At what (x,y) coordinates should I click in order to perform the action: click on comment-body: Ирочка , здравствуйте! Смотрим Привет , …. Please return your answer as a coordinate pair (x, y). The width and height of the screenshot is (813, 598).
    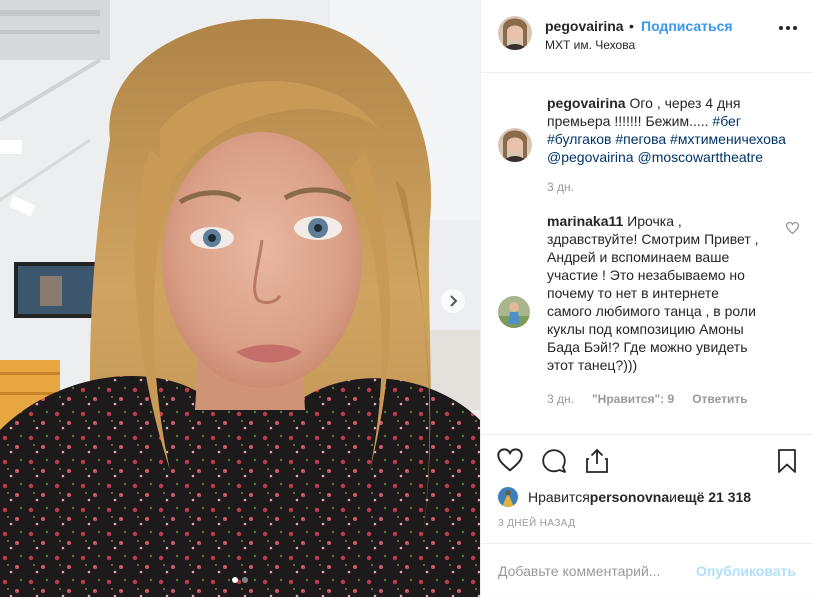
    Looking at the image, I should click on (653, 293).